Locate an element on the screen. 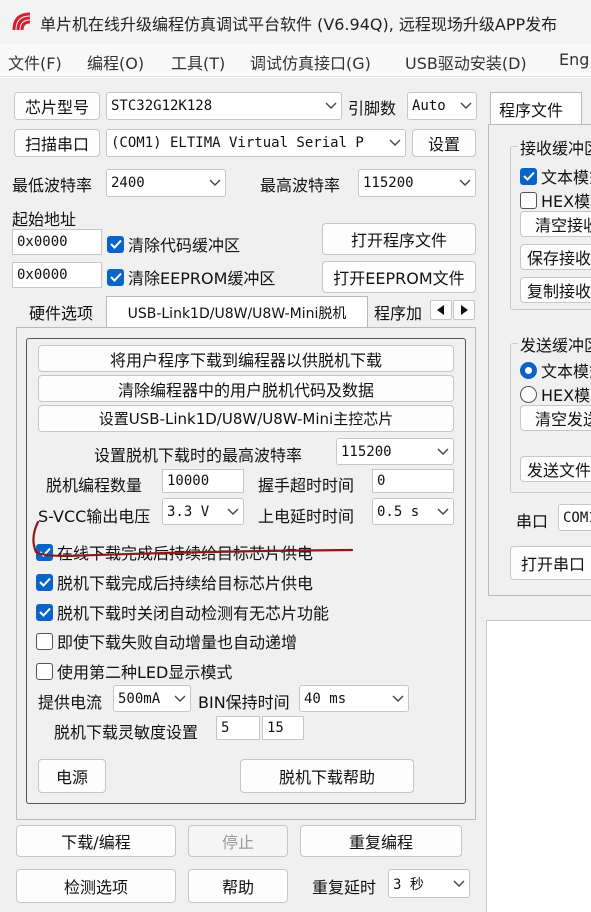 This screenshot has height=912, width=591. tab-program-file: 程序文件 is located at coordinates (536, 108).